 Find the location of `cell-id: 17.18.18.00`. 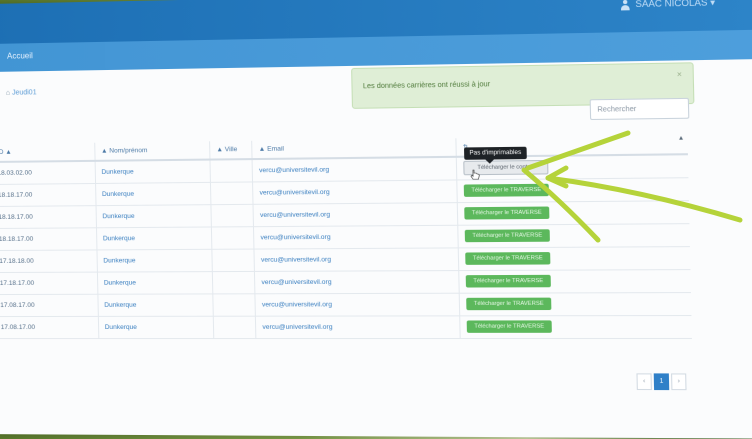

cell-id: 17.18.18.00 is located at coordinates (48, 260).